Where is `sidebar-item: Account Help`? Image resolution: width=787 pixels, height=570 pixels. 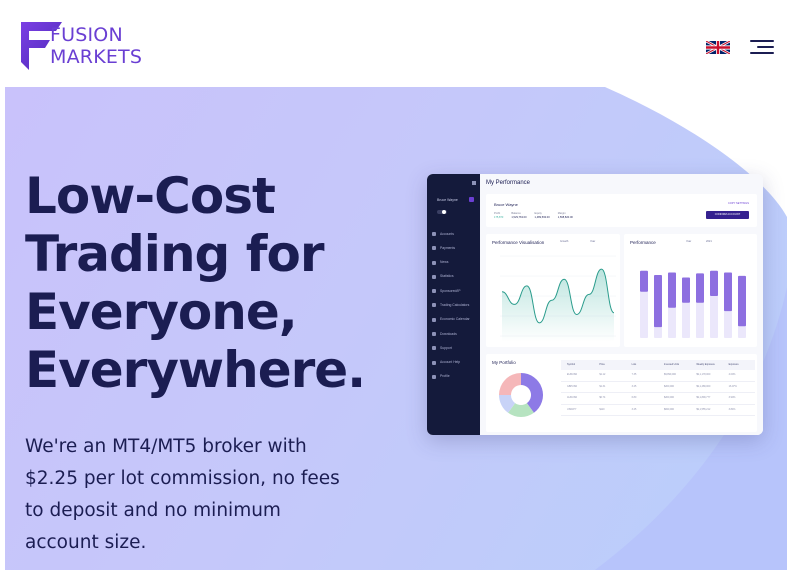
sidebar-item: Account Help is located at coordinates (453, 365).